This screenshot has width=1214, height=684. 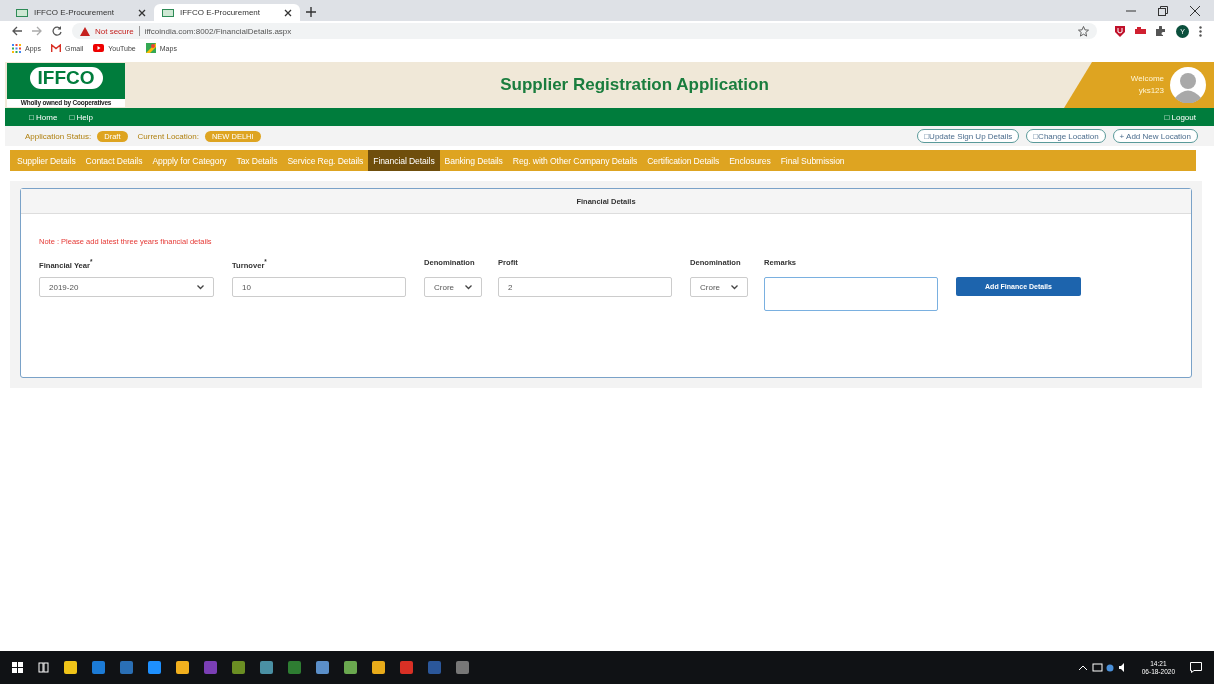 I want to click on input-field: 10, so click(x=319, y=287).